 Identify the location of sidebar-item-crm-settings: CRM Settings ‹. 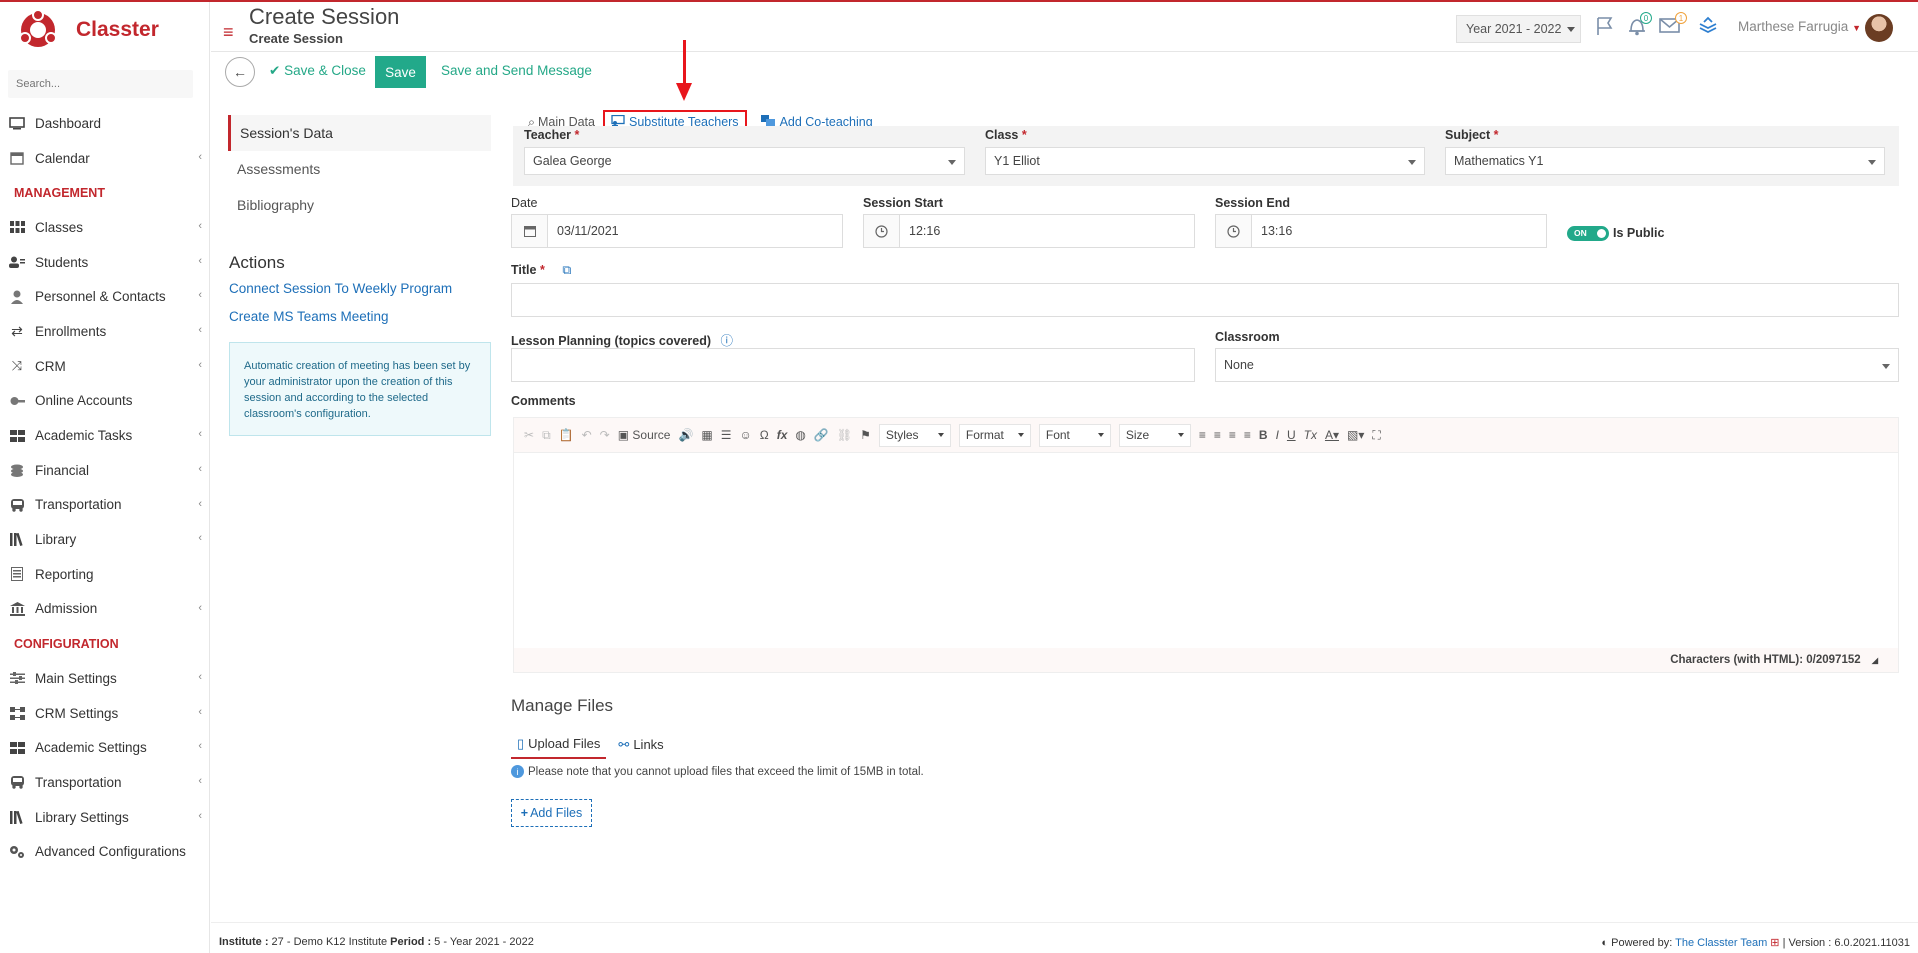
(105, 713).